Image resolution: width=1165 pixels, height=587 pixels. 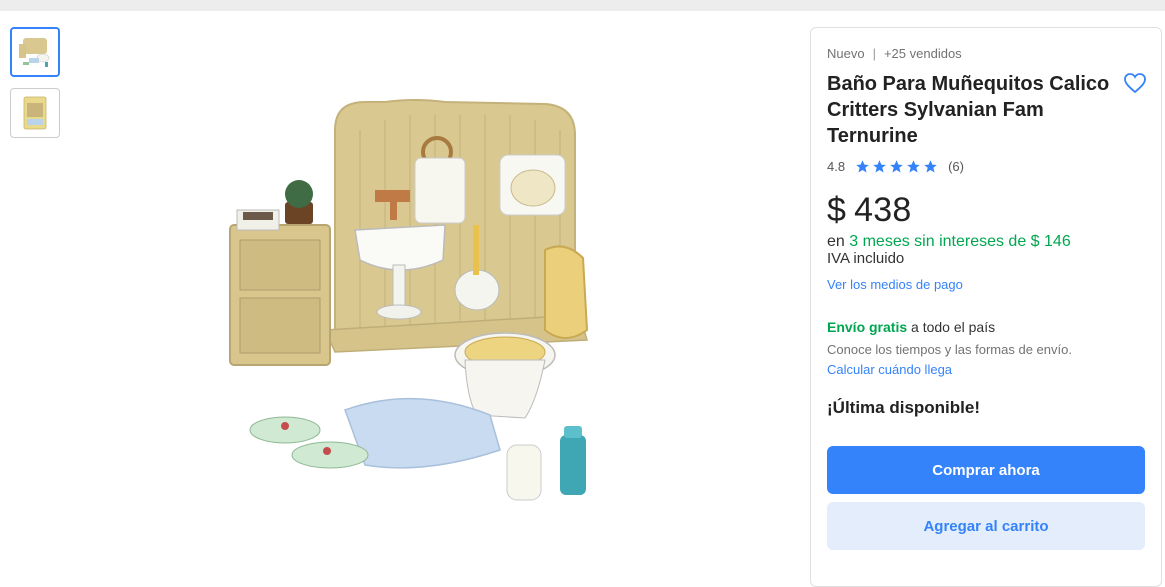 What do you see at coordinates (895, 284) in the screenshot?
I see `payment-methods-link: Ver los medios de pago` at bounding box center [895, 284].